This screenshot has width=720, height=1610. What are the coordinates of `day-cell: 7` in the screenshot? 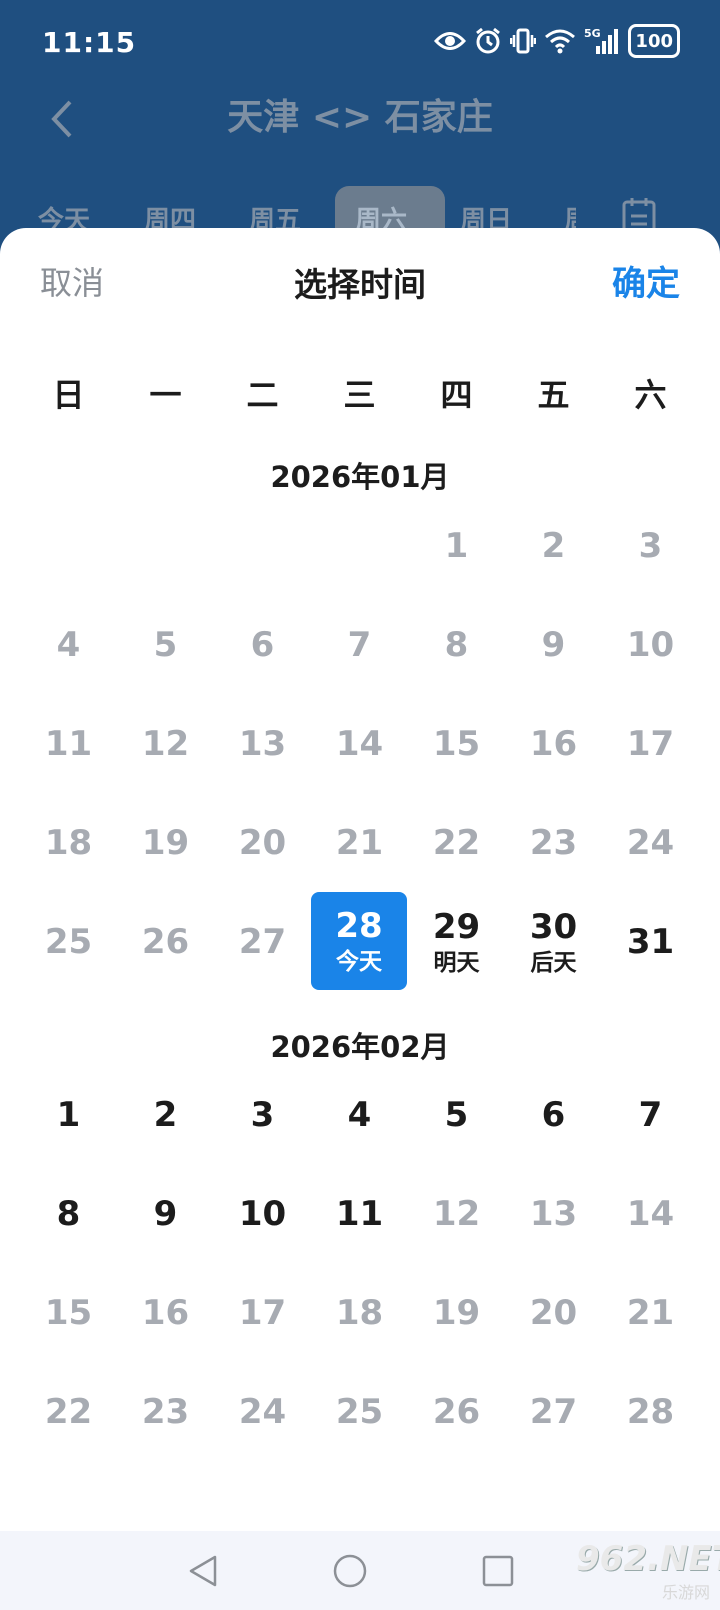 It's located at (650, 1114).